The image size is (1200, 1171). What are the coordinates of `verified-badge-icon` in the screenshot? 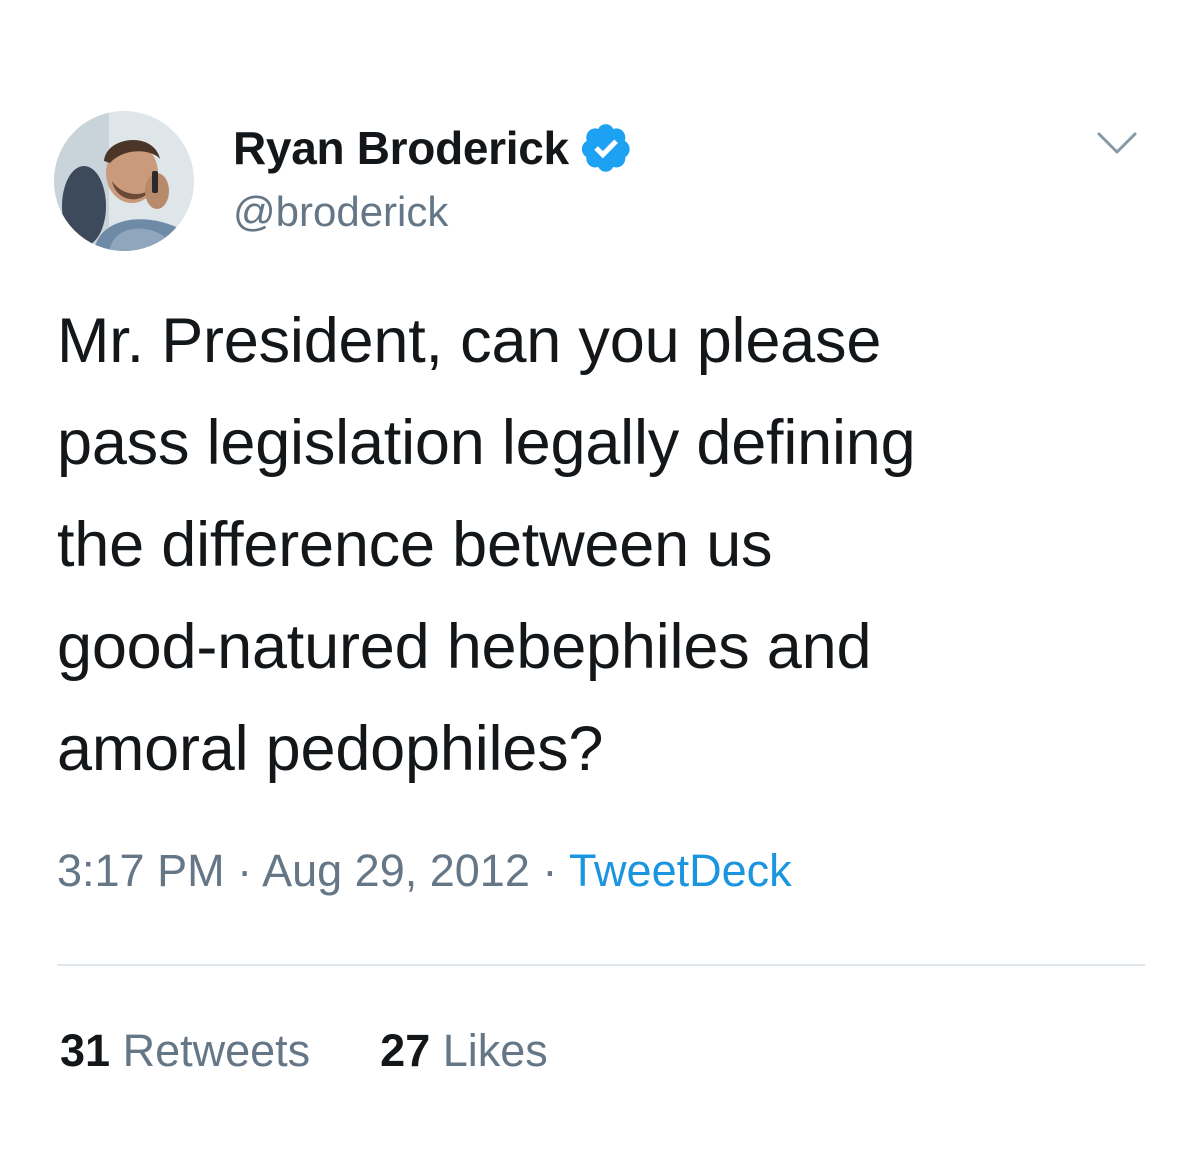 It's located at (606, 148).